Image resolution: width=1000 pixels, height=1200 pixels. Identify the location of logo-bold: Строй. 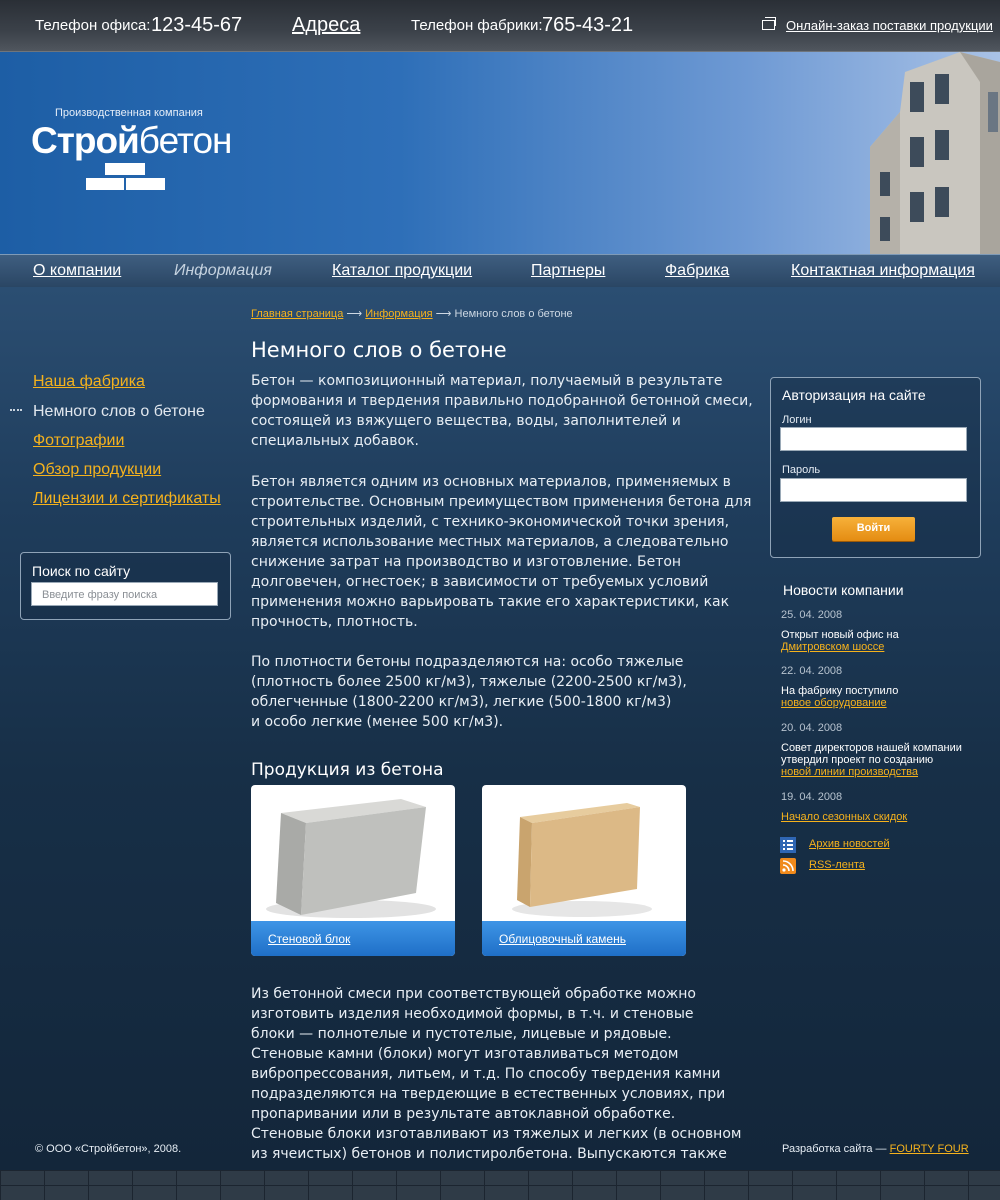
(85, 140).